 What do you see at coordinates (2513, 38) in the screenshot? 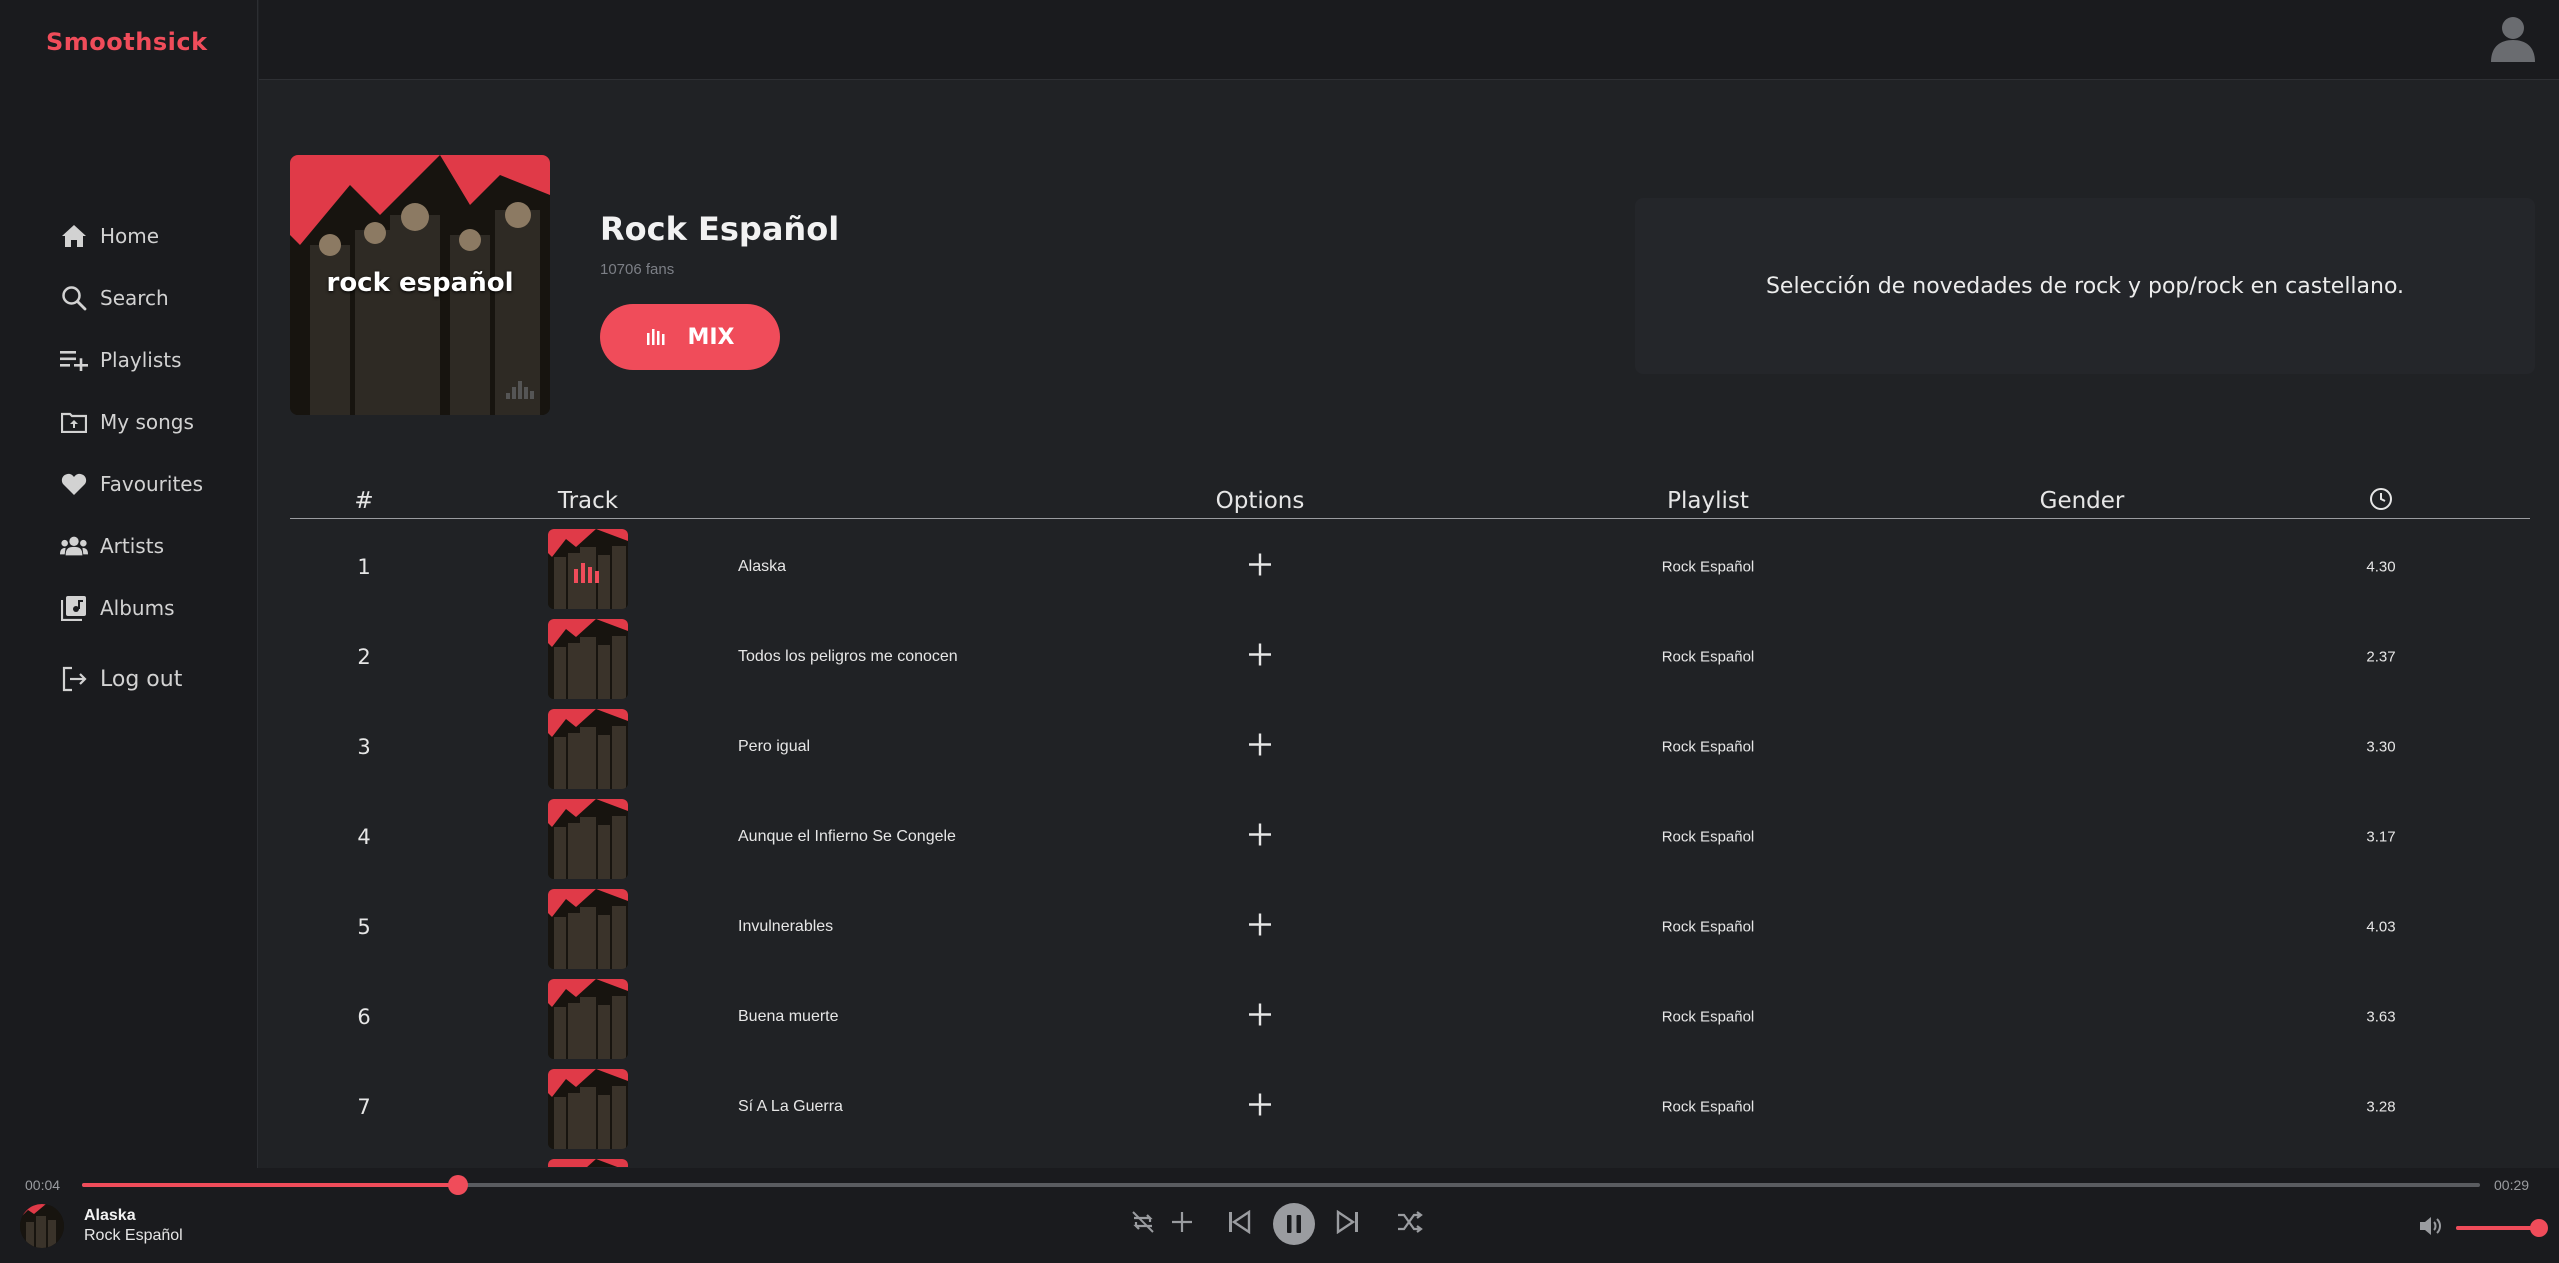
I see `user-avatar-icon` at bounding box center [2513, 38].